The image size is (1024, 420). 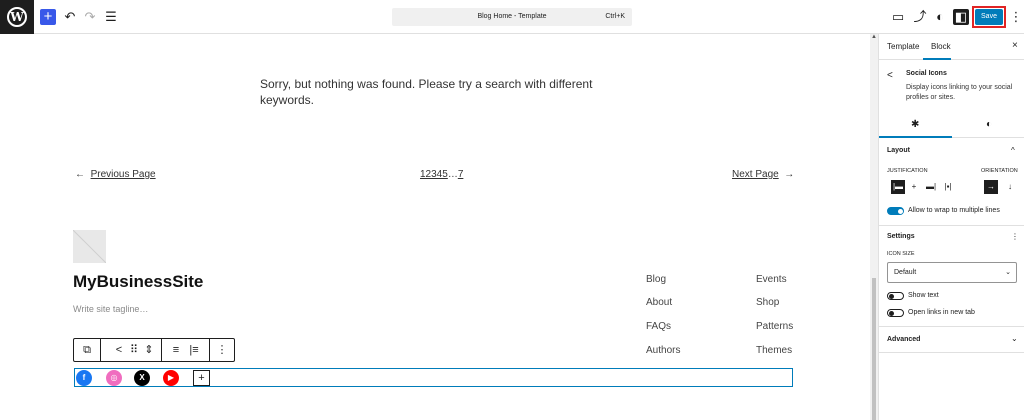 What do you see at coordinates (138, 282) in the screenshot?
I see `site-title: MyBusinessSite` at bounding box center [138, 282].